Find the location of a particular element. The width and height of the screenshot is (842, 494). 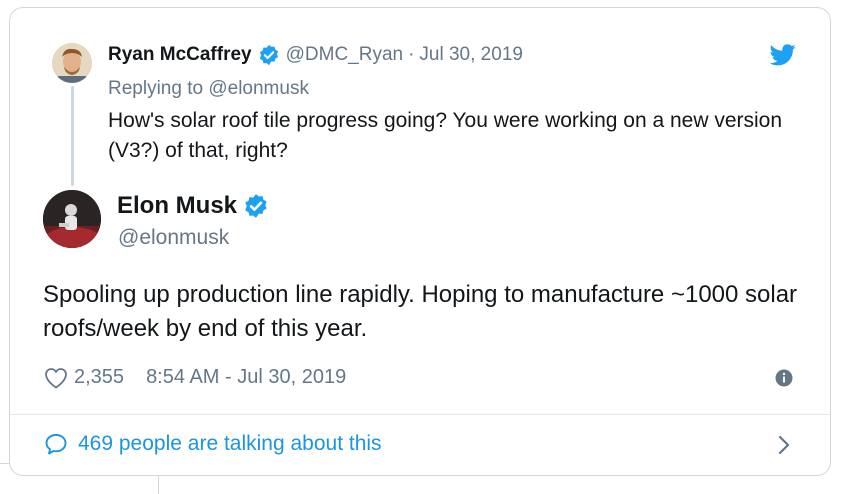

author-name: Elon Musk is located at coordinates (177, 206).